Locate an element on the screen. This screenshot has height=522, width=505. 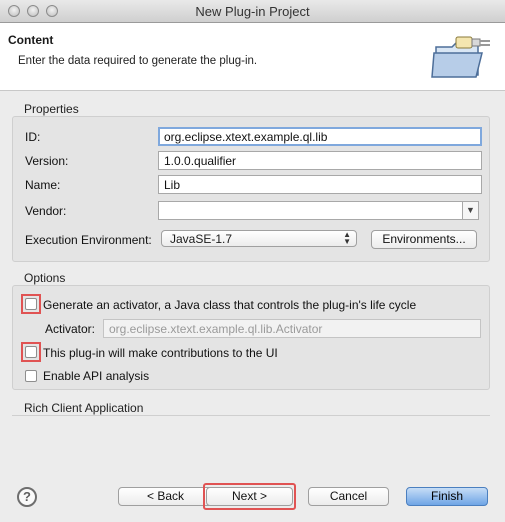
vendor-dropdown-button: ▼ is located at coordinates (470, 210).